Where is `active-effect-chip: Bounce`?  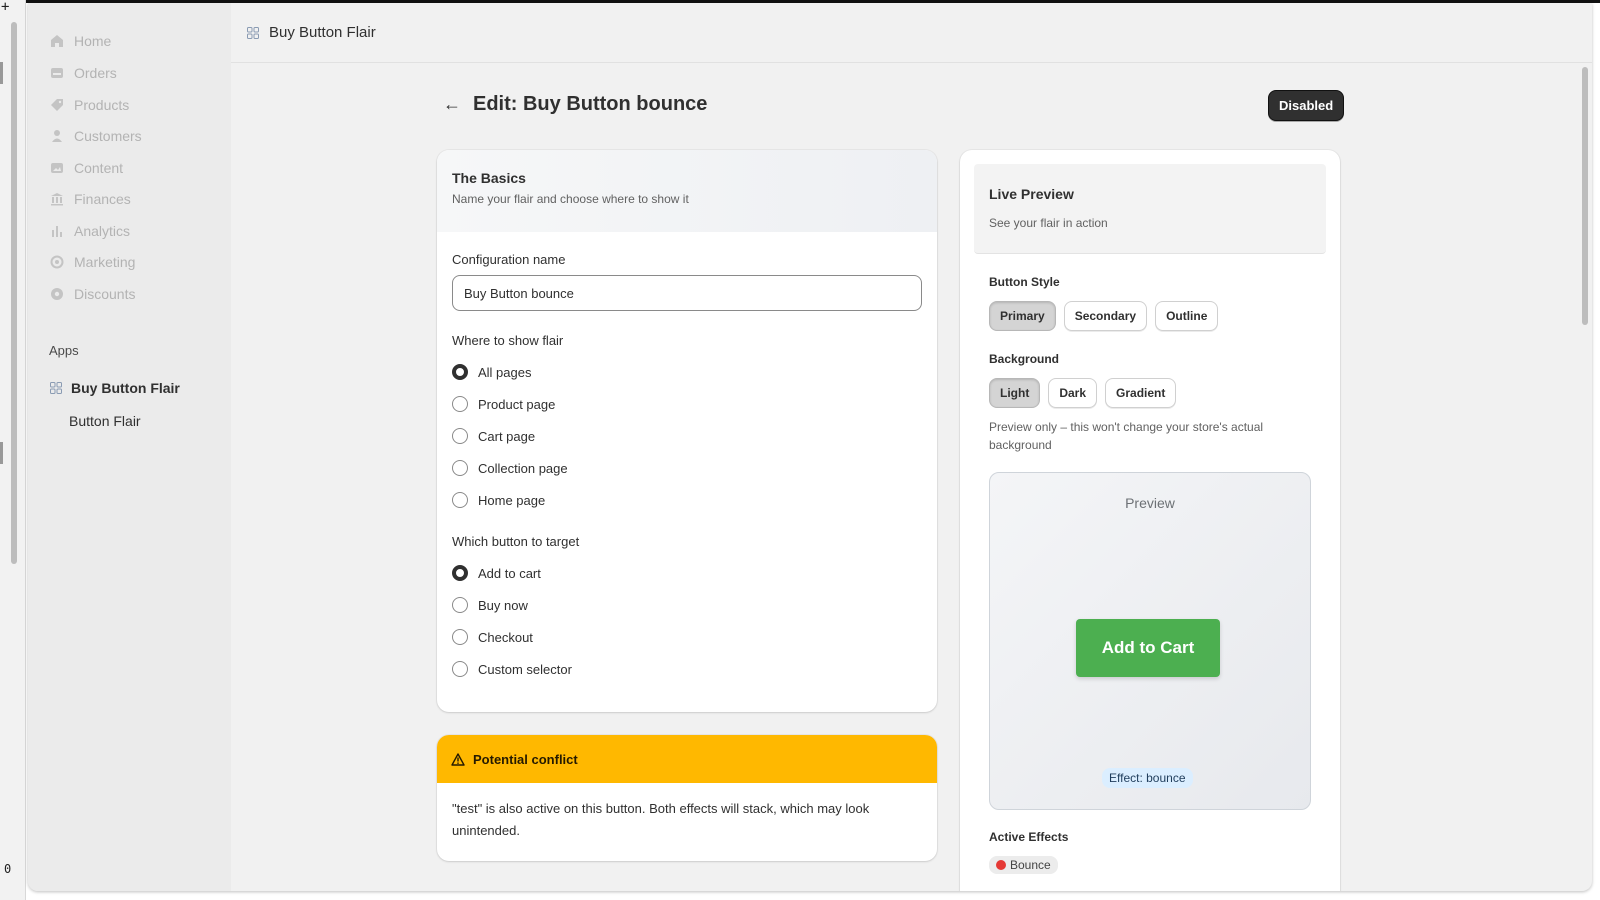 active-effect-chip: Bounce is located at coordinates (1023, 865).